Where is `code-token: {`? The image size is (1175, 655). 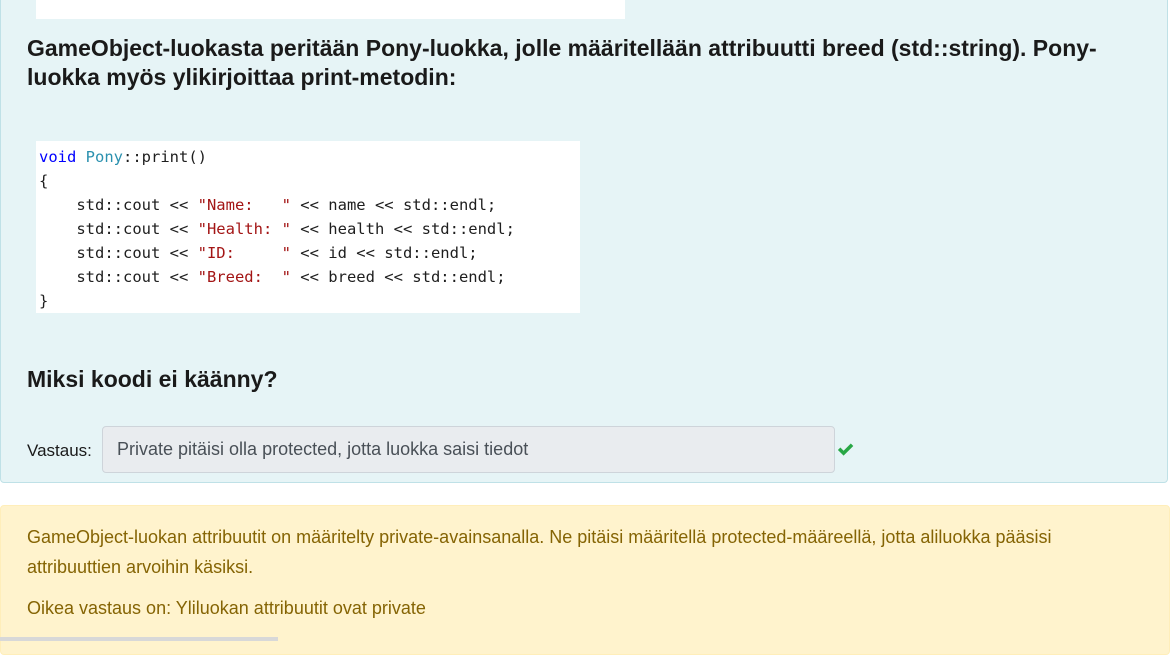 code-token: { is located at coordinates (44, 181).